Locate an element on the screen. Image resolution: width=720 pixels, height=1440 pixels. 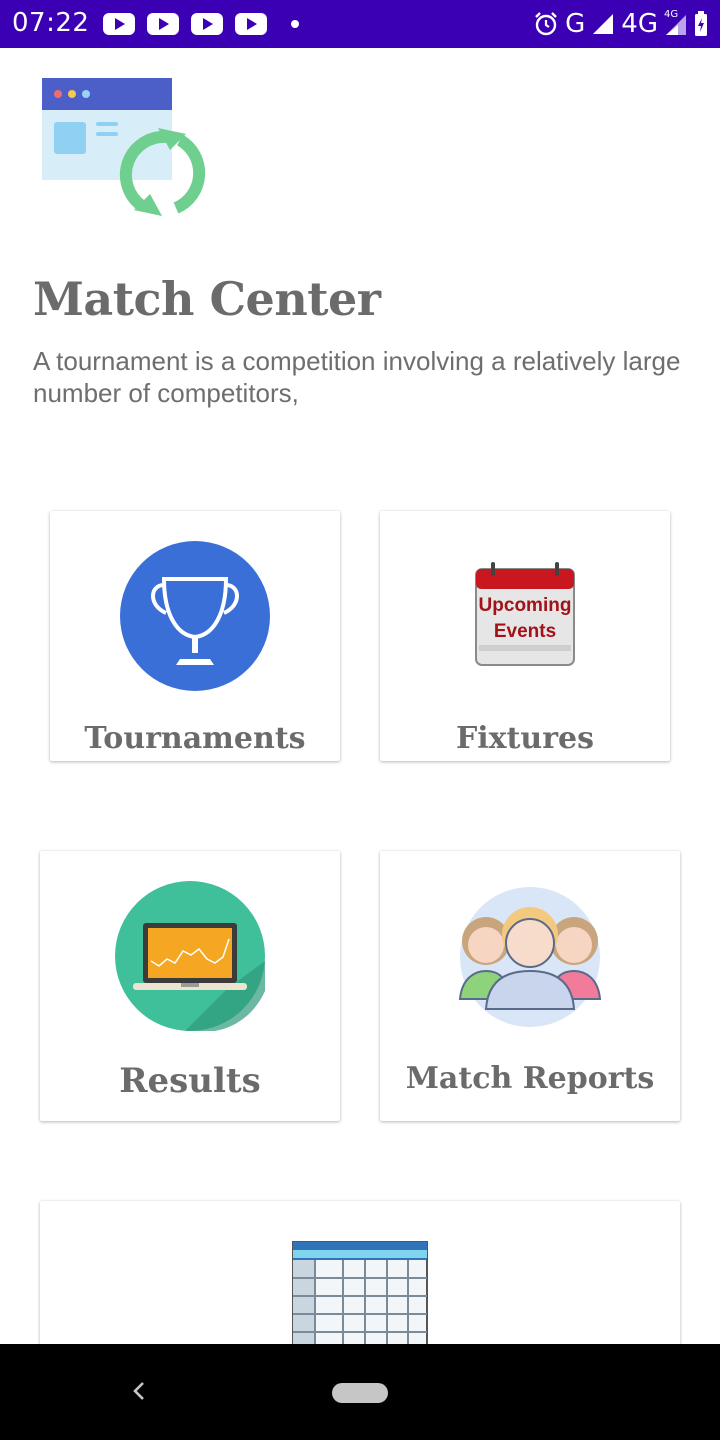
network-type-label: G is located at coordinates (575, 24).